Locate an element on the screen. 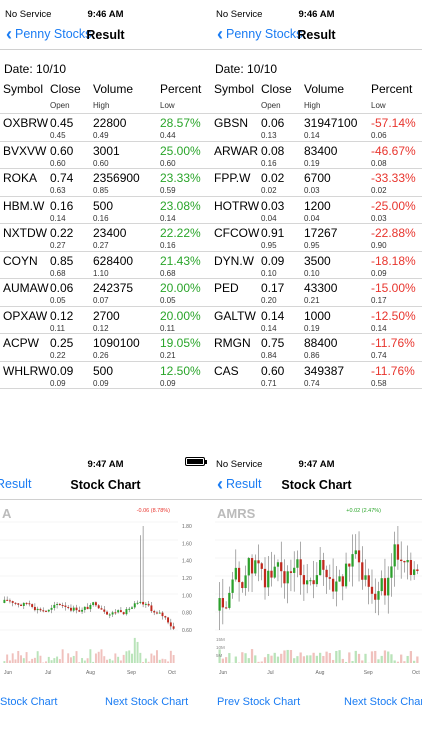 The image size is (422, 750). nav-bar: Result Stock Chart is located at coordinates (105, 486).